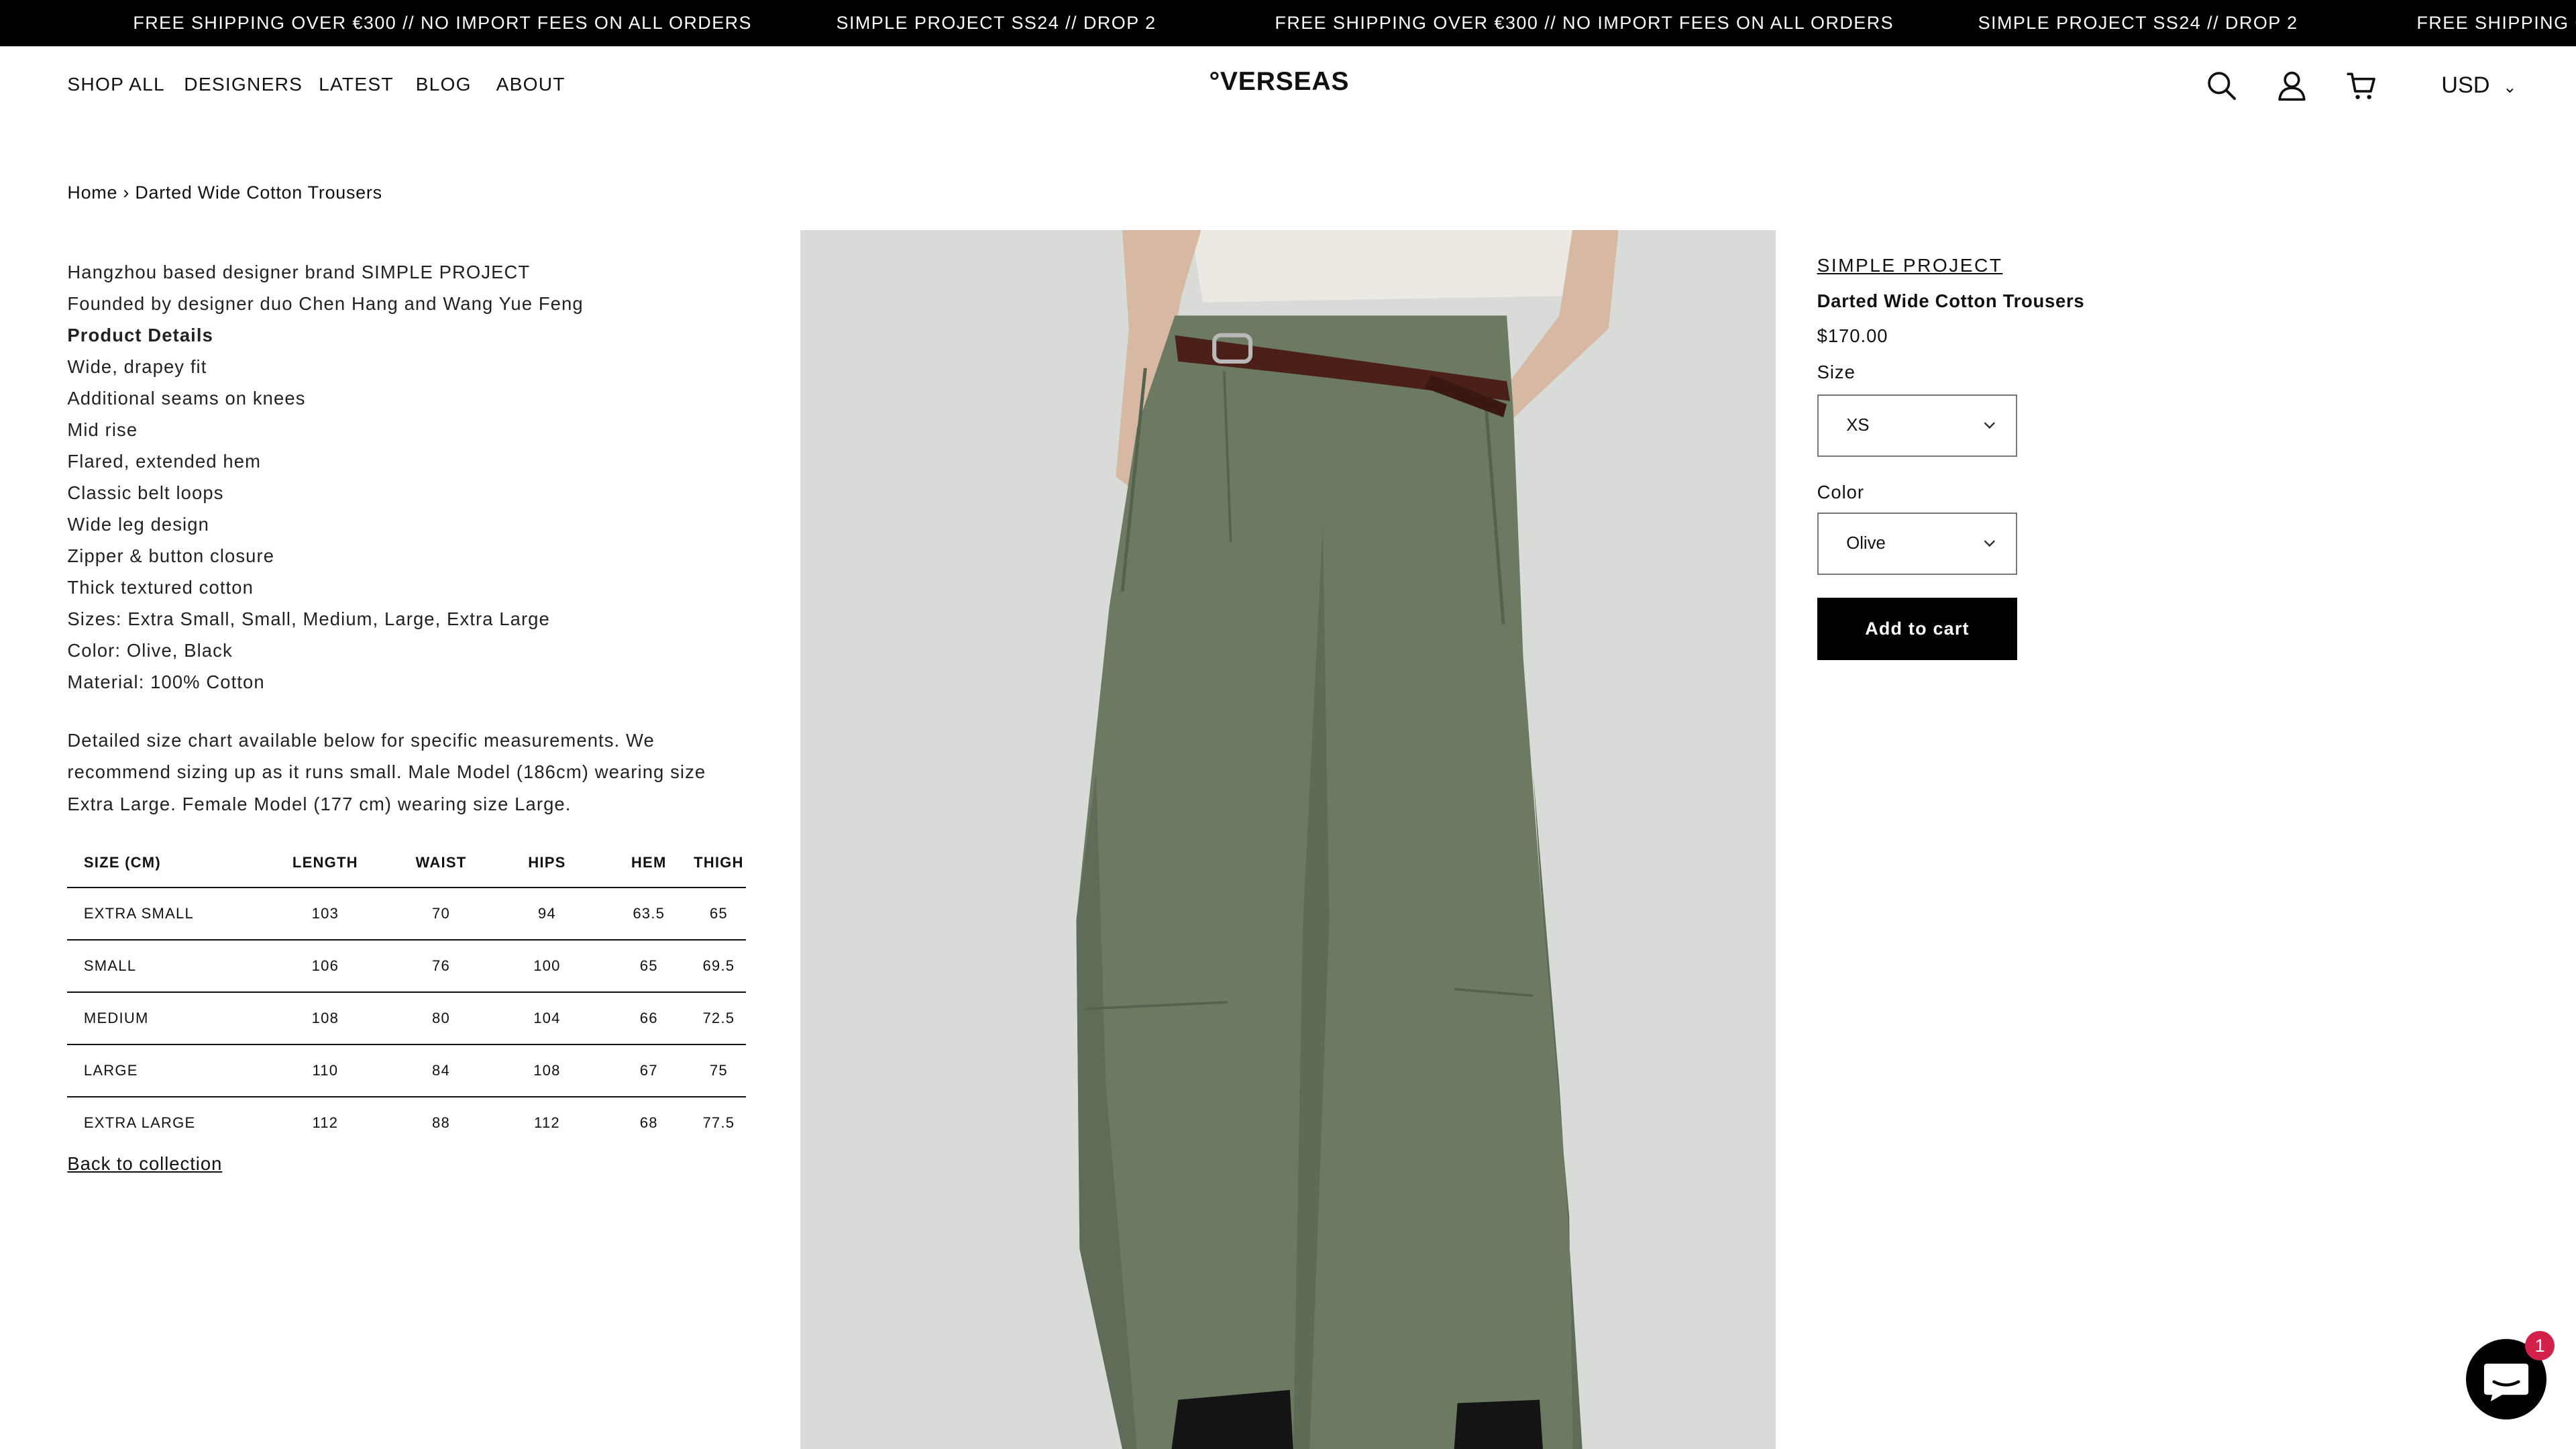 This screenshot has width=2576, height=1449. Describe the element at coordinates (441, 967) in the screenshot. I see `table-cell: 76` at that location.